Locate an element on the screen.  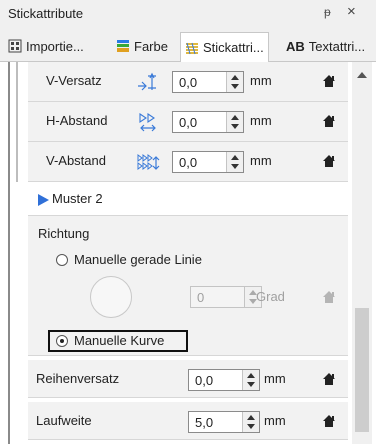
panel-title: Stickattribute is located at coordinates (46, 13).